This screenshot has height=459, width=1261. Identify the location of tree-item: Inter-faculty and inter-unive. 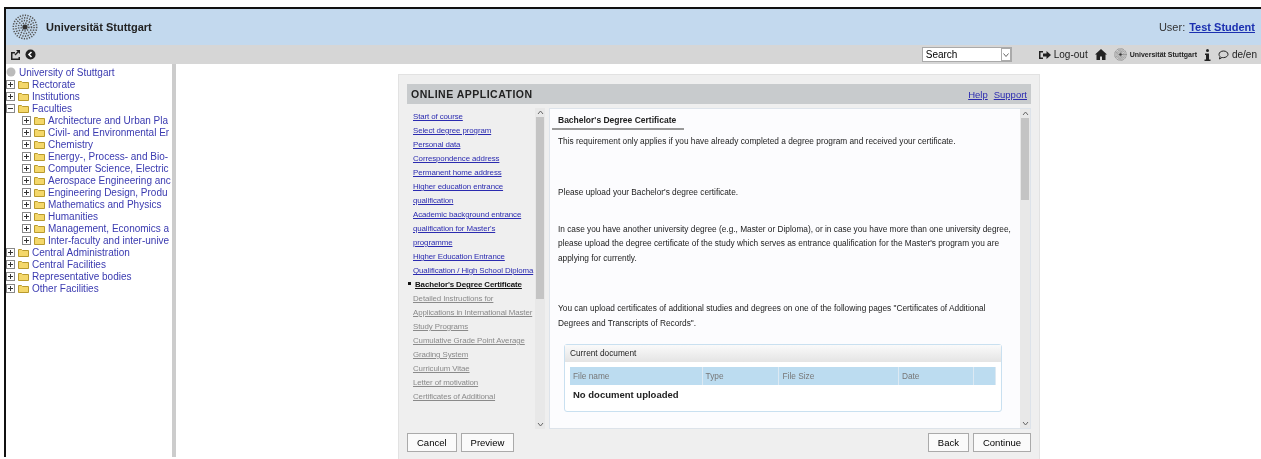
(109, 240).